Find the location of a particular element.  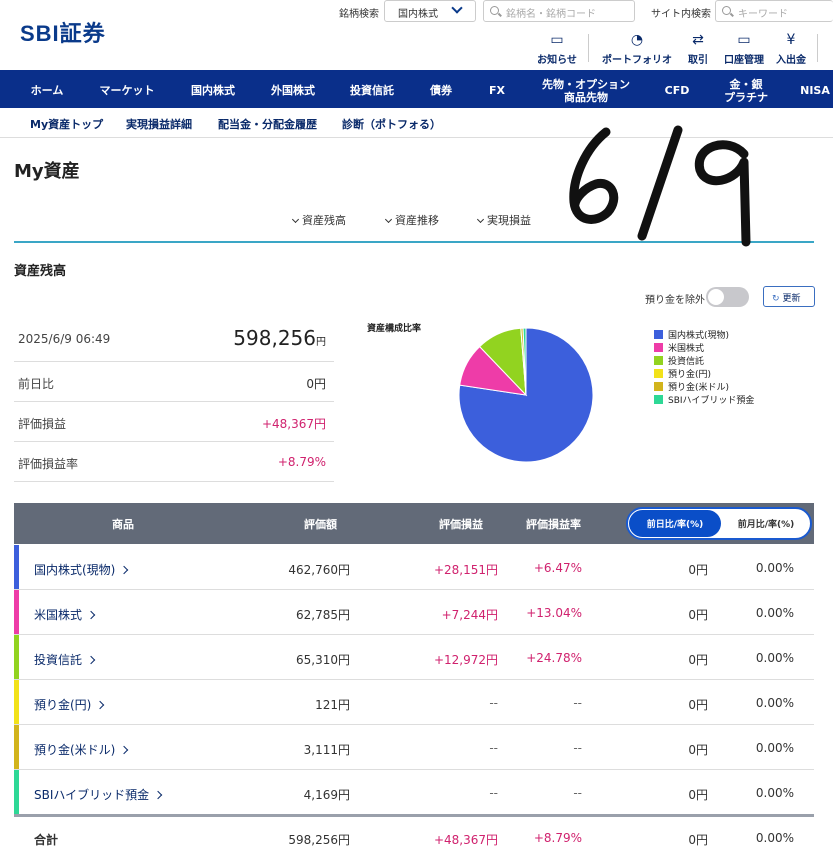

nav-nisa: NISA is located at coordinates (811, 90).